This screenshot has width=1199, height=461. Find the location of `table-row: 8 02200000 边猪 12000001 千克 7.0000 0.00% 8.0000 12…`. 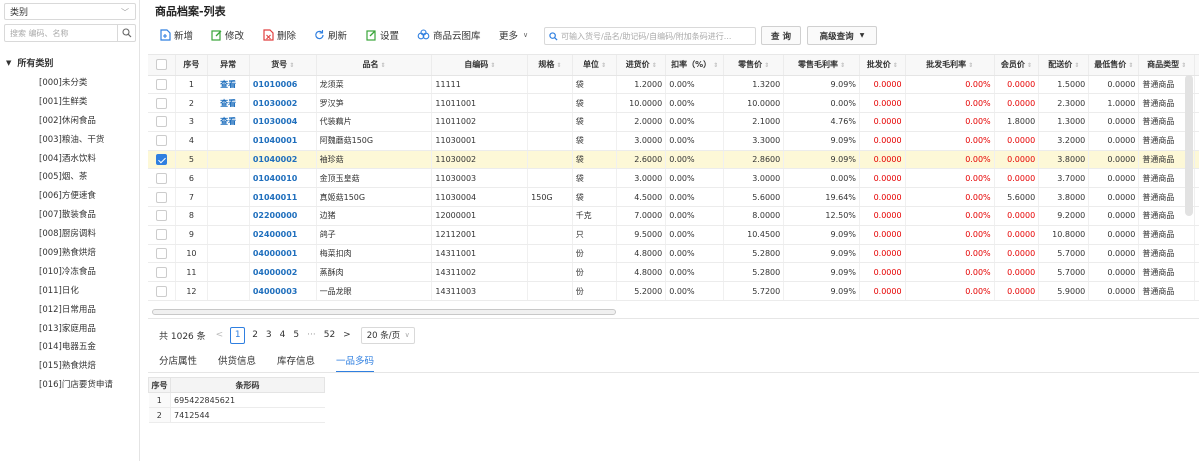

table-row: 8 02200000 边猪 12000001 千克 7.0000 0.00% 8.0000 12… is located at coordinates (673, 216).